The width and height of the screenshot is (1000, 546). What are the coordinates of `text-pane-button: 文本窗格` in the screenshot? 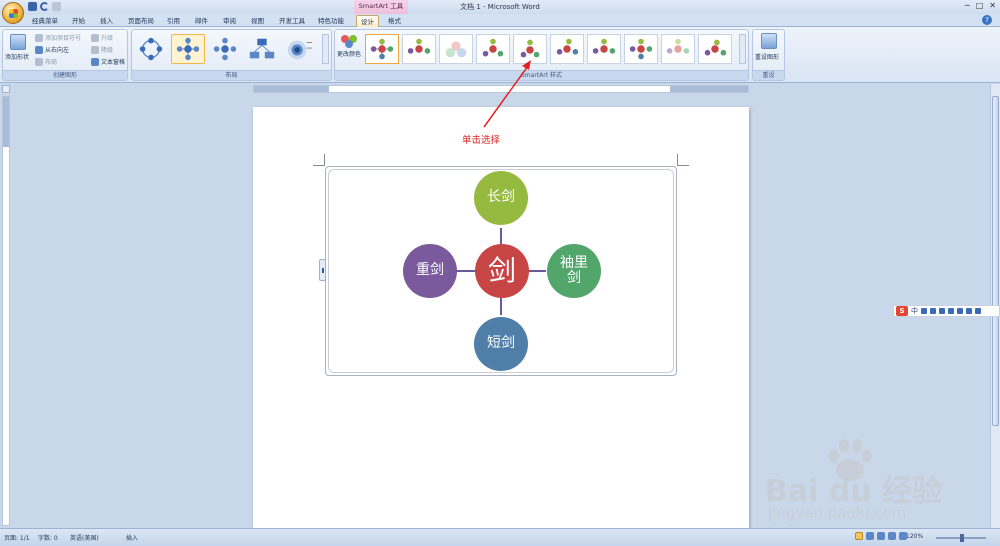 It's located at (108, 61).